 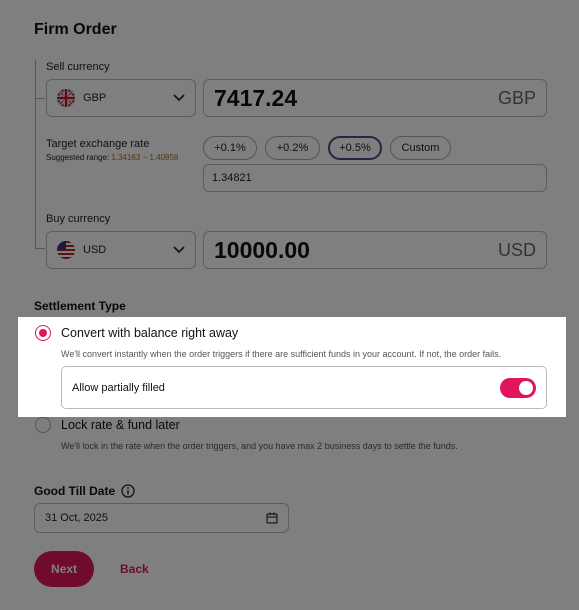 I want to click on currency-bracket, so click(x=35, y=154).